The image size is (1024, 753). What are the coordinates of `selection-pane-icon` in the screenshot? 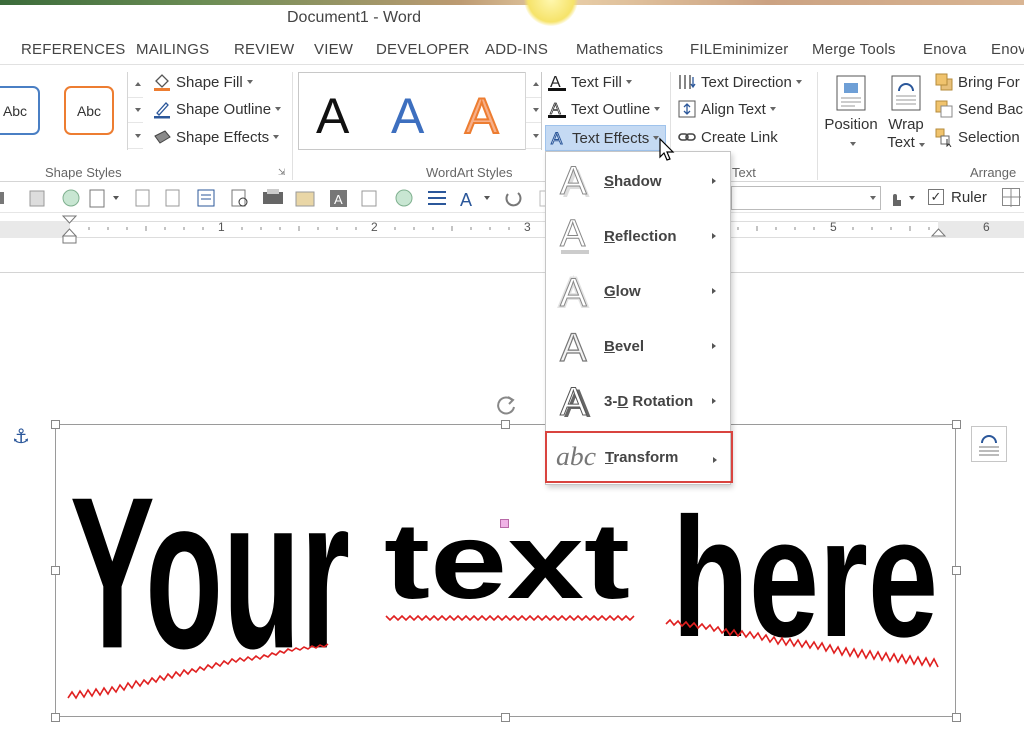 It's located at (944, 137).